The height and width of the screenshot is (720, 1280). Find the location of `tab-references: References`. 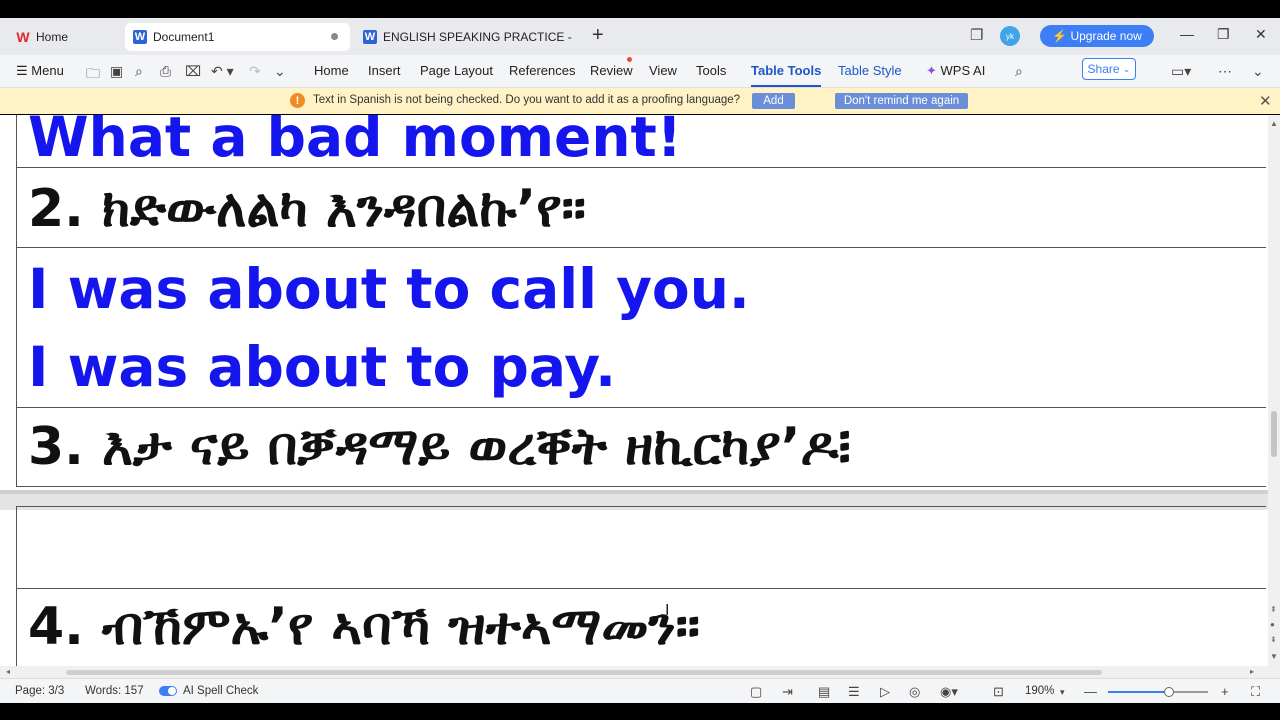

tab-references: References is located at coordinates (542, 70).